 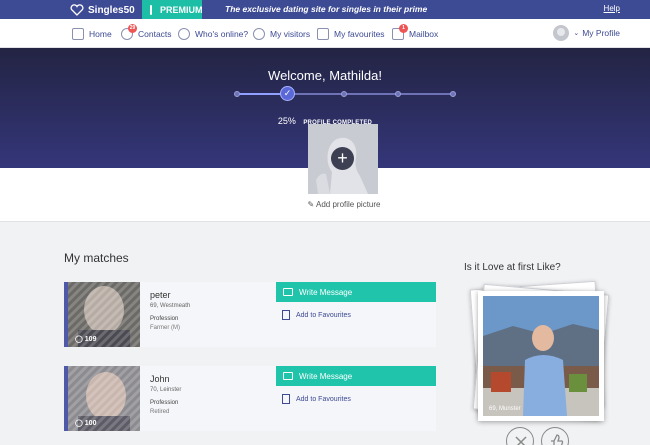 I want to click on nav-favourites-label: My favourites, so click(x=359, y=33).